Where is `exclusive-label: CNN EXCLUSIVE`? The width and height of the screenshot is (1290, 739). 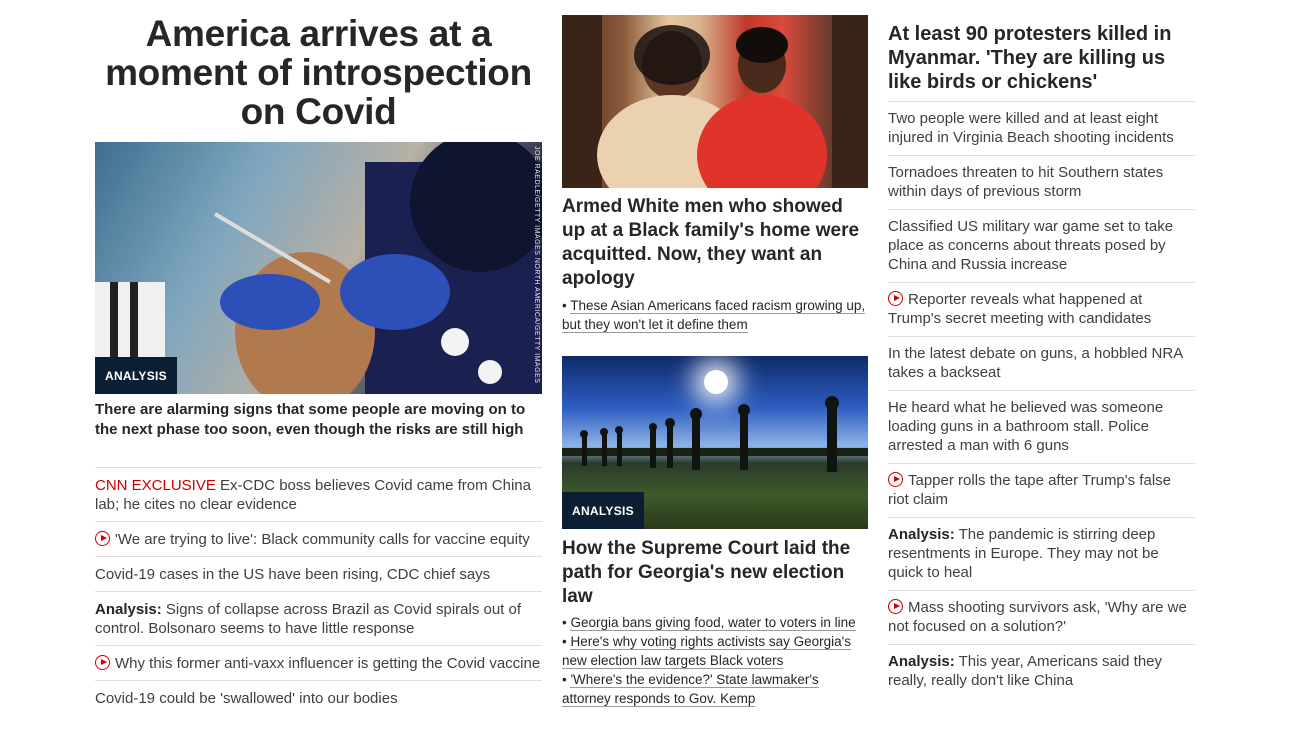 exclusive-label: CNN EXCLUSIVE is located at coordinates (155, 485).